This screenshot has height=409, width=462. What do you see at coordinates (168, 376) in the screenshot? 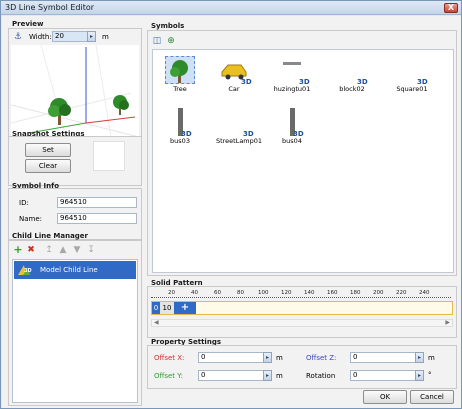
I see `offset-y-label: Offset Y:` at bounding box center [168, 376].